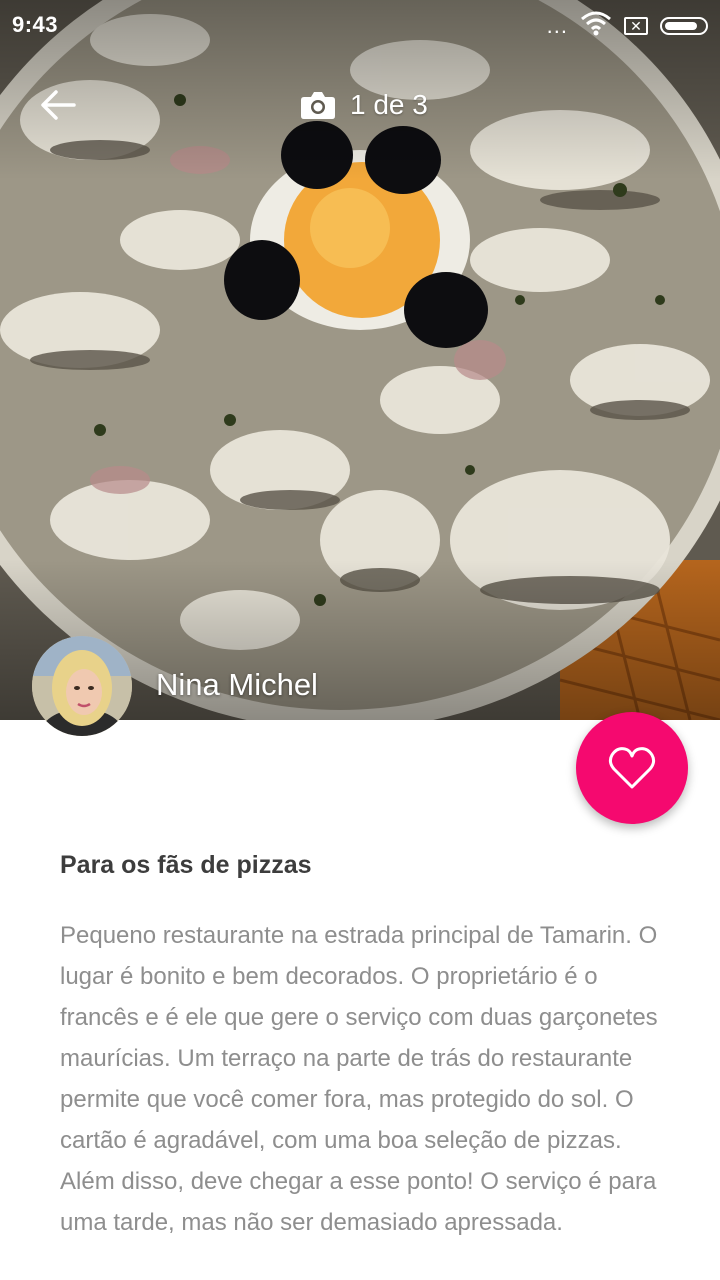 Image resolution: width=720 pixels, height=1280 pixels. Describe the element at coordinates (389, 104) in the screenshot. I see `photo-counter-label: 1 de 3` at that location.